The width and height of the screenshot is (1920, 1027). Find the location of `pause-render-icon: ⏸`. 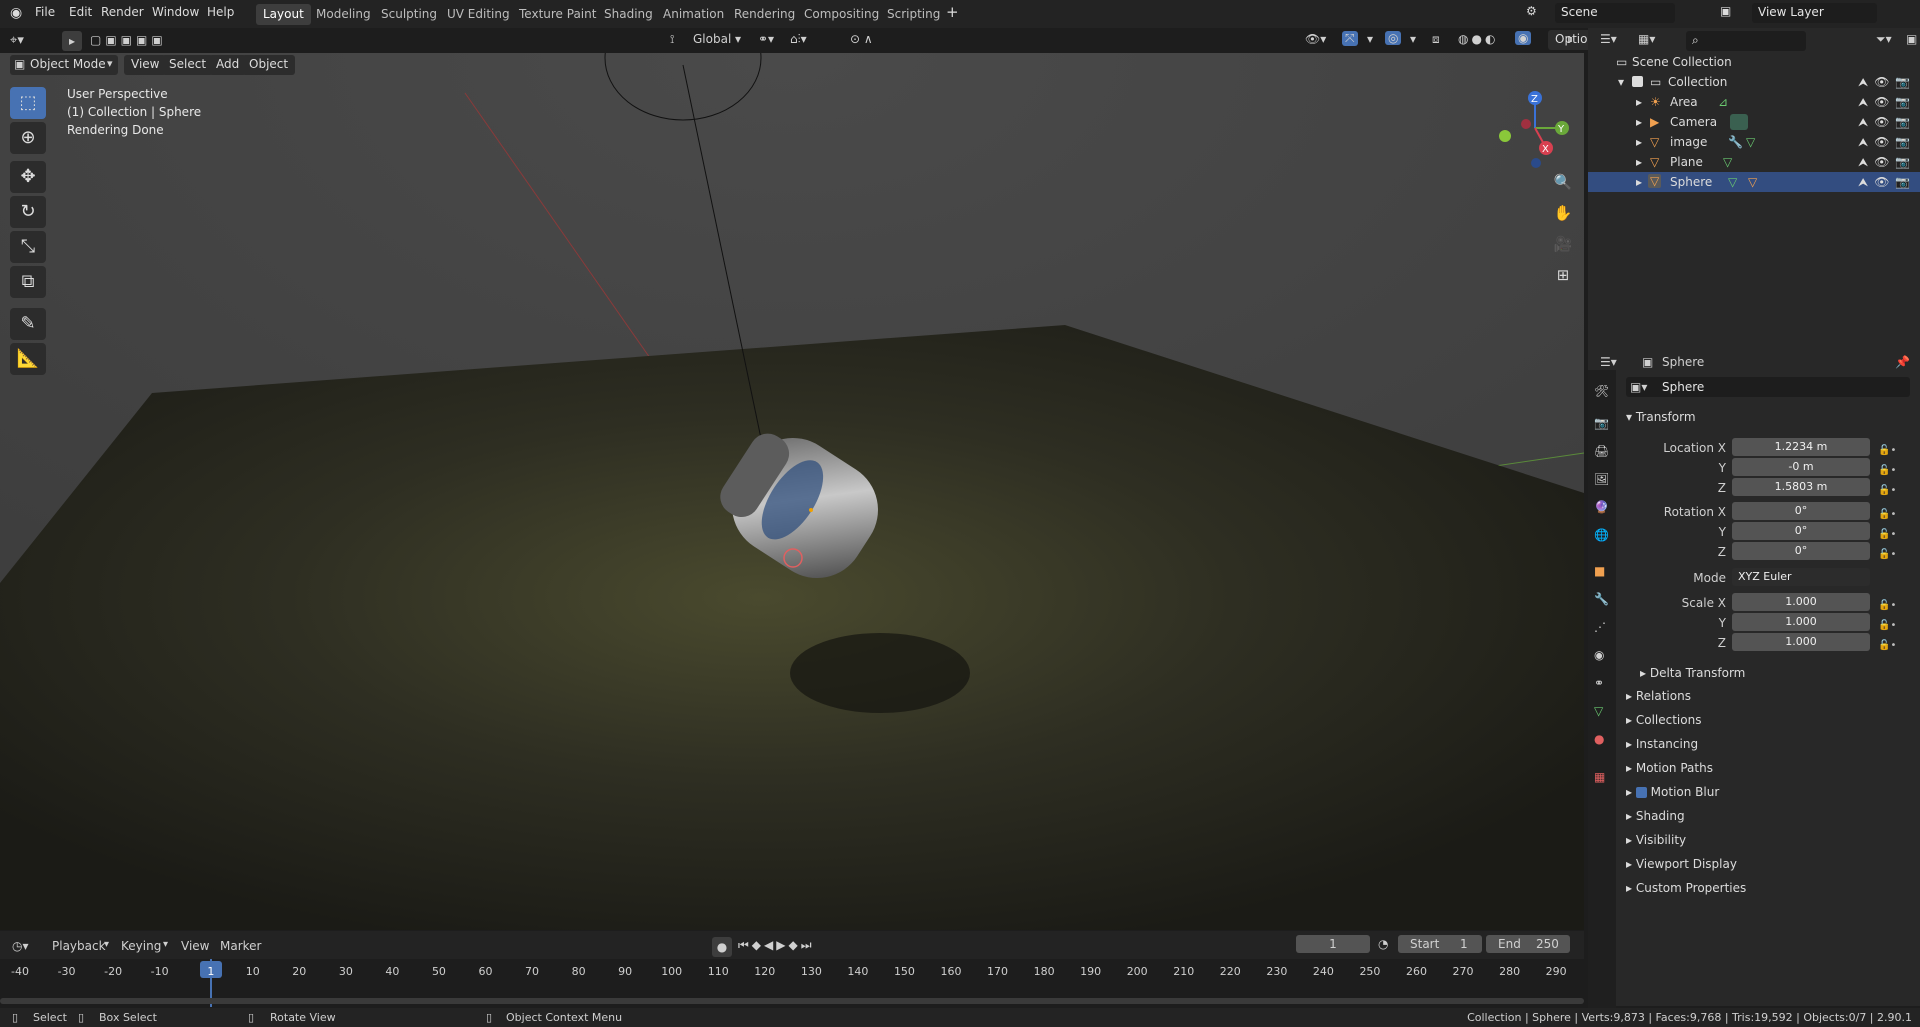

pause-render-icon: ⏸ is located at coordinates (1570, 39).